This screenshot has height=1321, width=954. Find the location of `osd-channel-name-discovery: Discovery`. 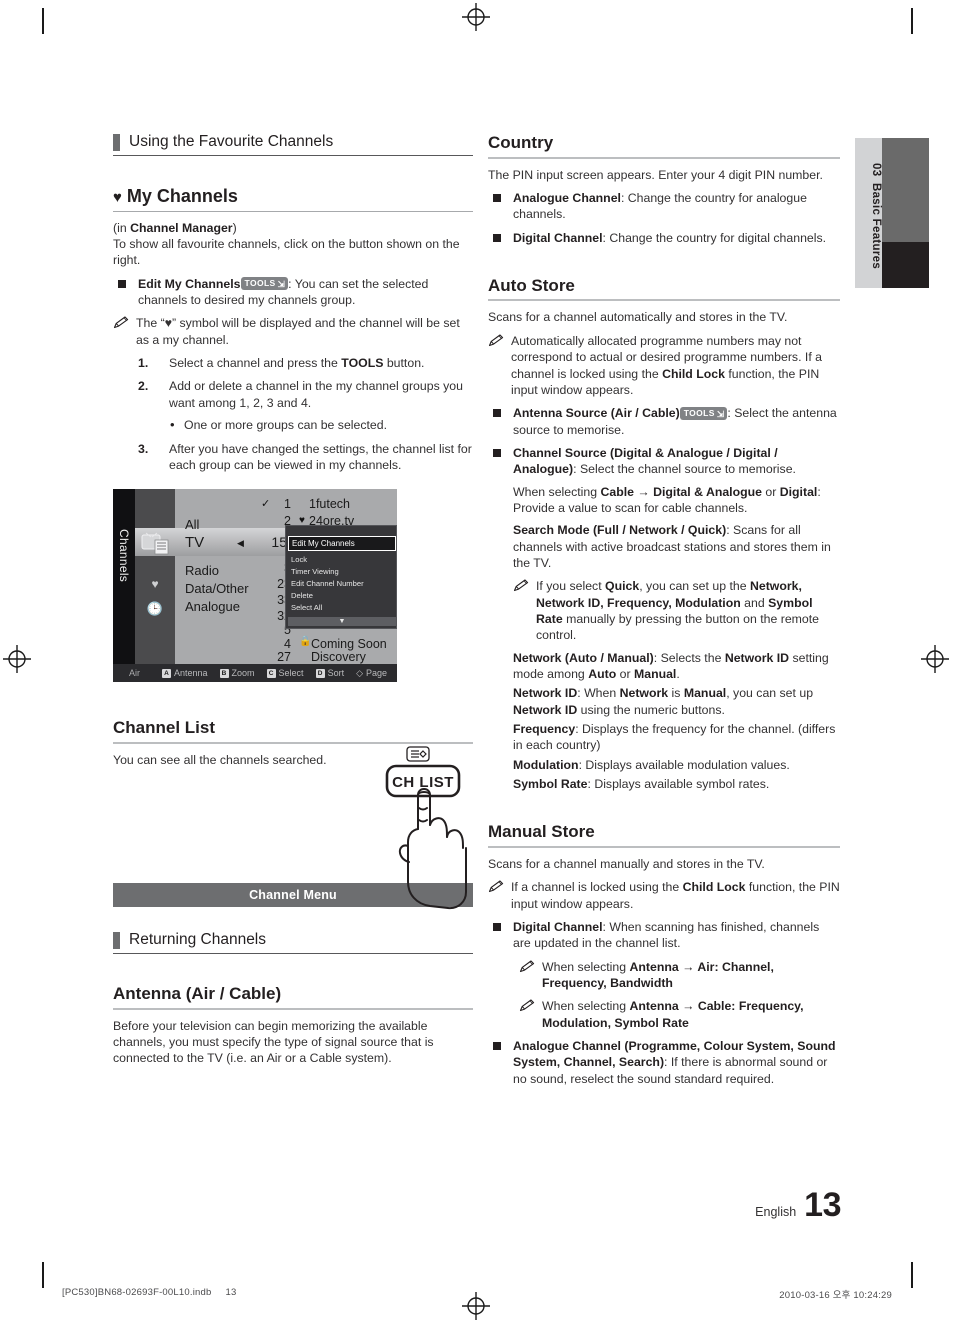

osd-channel-name-discovery: Discovery is located at coordinates (338, 657).